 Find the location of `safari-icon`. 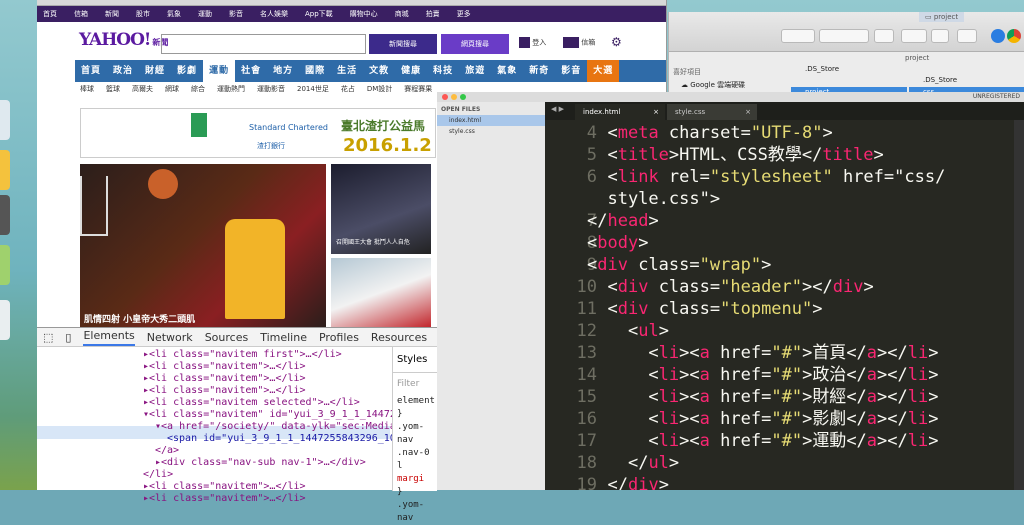

safari-icon is located at coordinates (998, 36).